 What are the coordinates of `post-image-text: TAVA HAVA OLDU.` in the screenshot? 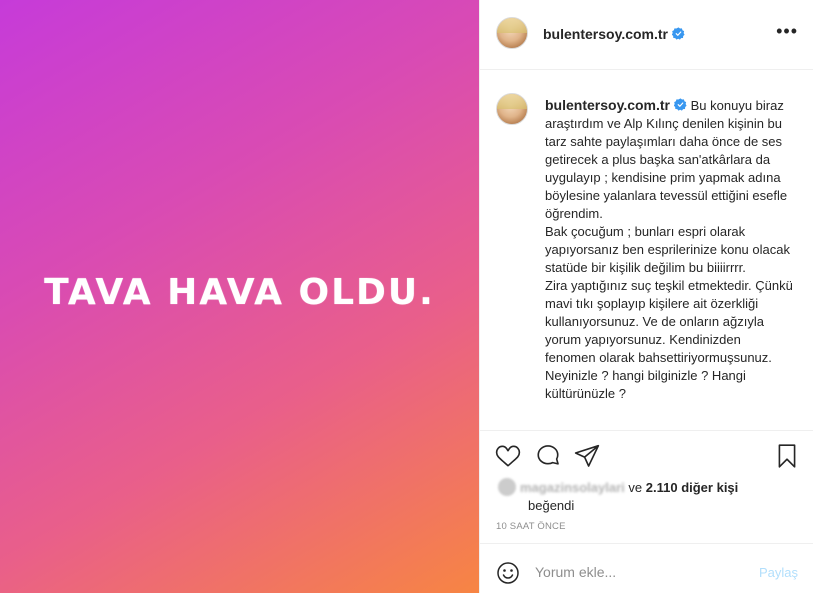 It's located at (239, 292).